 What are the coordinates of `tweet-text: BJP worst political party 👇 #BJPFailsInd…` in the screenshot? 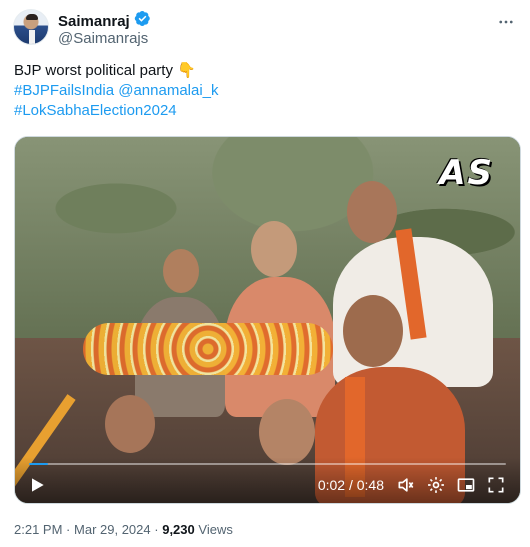 It's located at (264, 91).